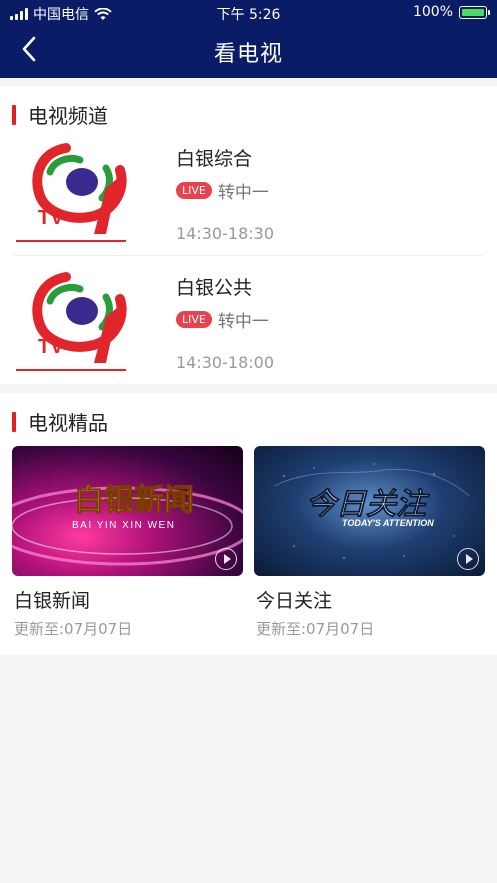 The image size is (497, 883). I want to click on channel-name: 白银公共, so click(214, 288).